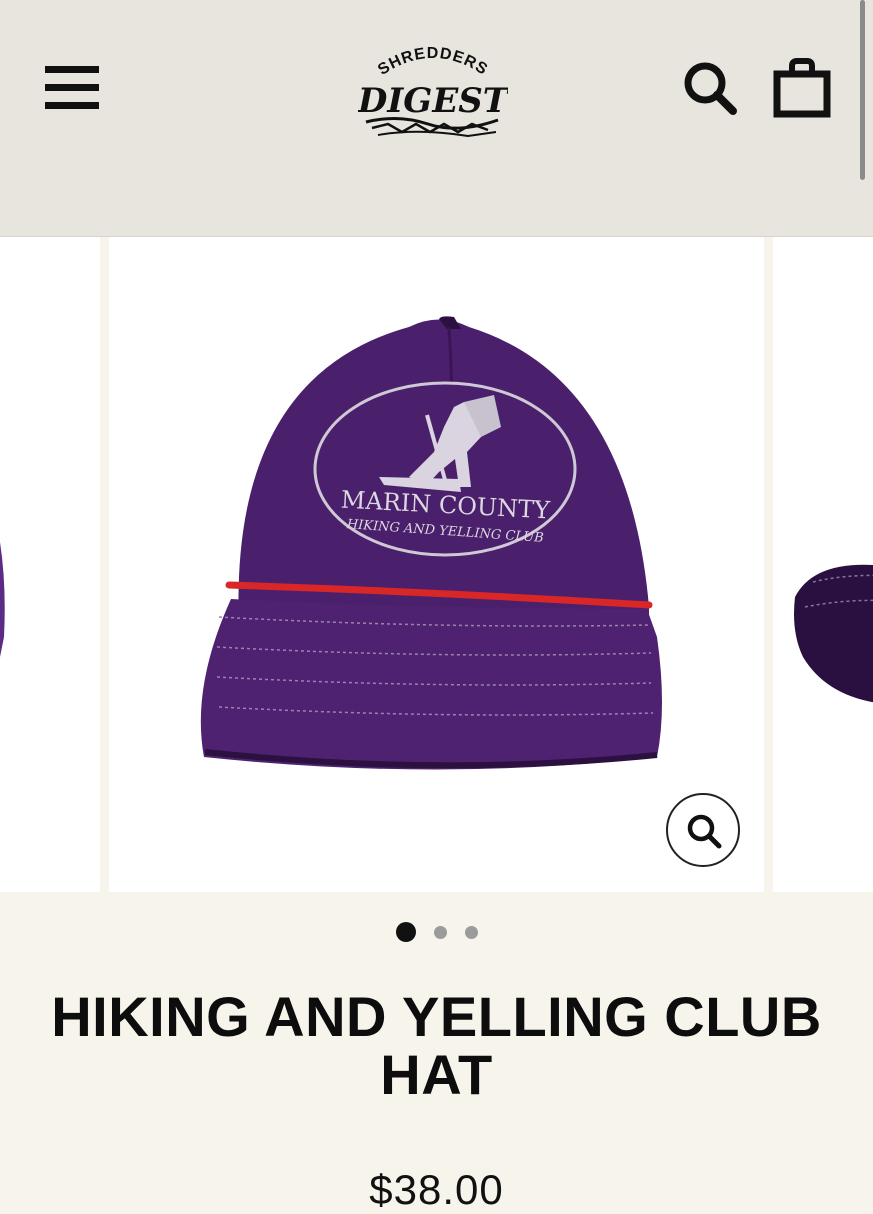 The height and width of the screenshot is (1214, 873). I want to click on search-button, so click(710, 88).